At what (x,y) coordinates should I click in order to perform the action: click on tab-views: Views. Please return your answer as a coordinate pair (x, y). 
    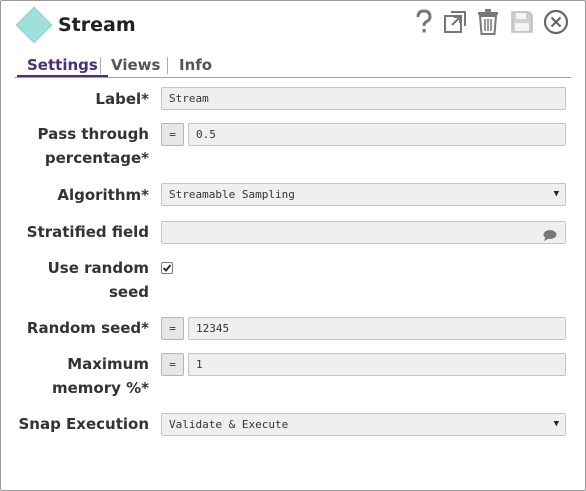
    Looking at the image, I should click on (135, 65).